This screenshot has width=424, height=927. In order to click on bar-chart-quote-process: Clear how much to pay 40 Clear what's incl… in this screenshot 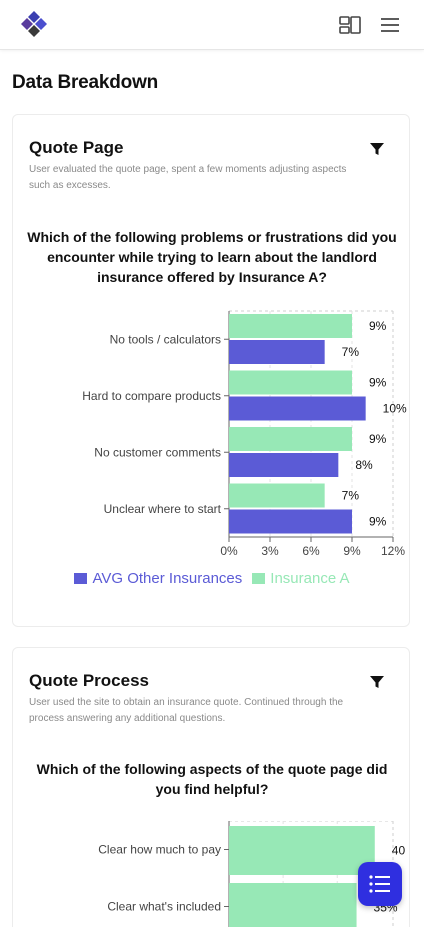, I will do `click(252, 874)`.